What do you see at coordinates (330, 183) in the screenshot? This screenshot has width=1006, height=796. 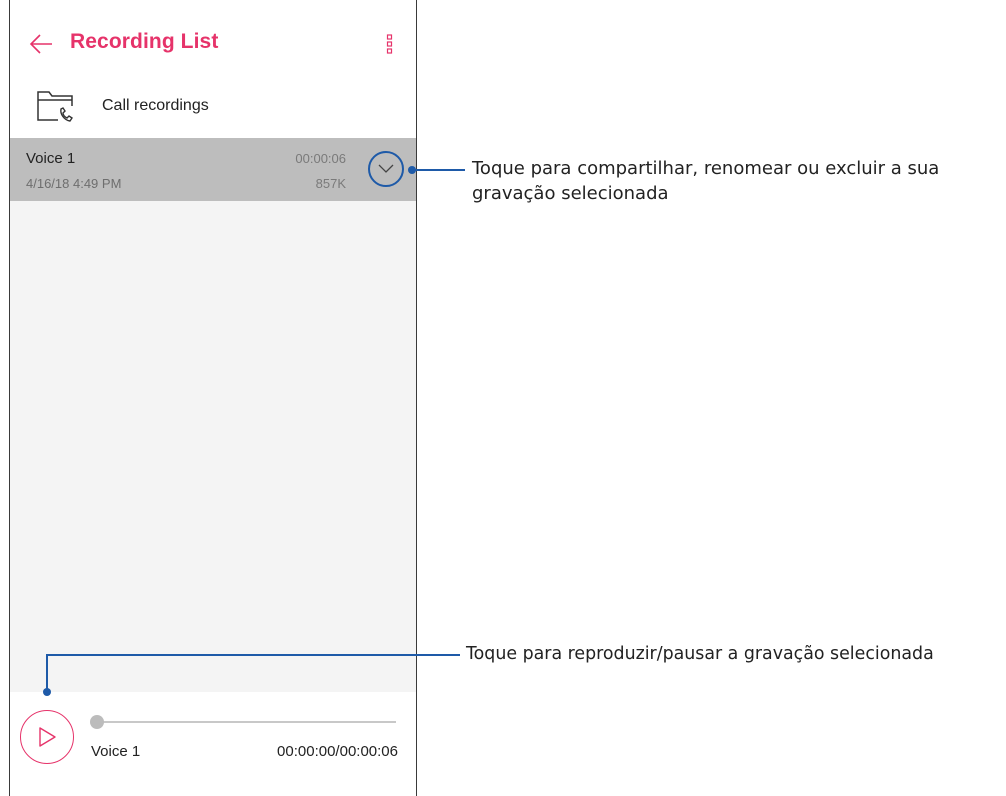 I see `recording-size: 857K` at bounding box center [330, 183].